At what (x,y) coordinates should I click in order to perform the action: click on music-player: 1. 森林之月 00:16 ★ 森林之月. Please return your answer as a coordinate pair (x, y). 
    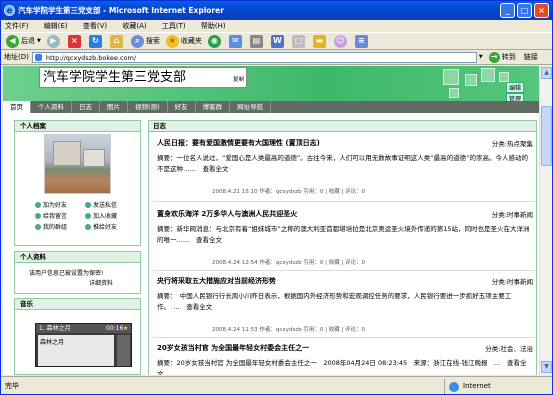
    Looking at the image, I should click on (83, 345).